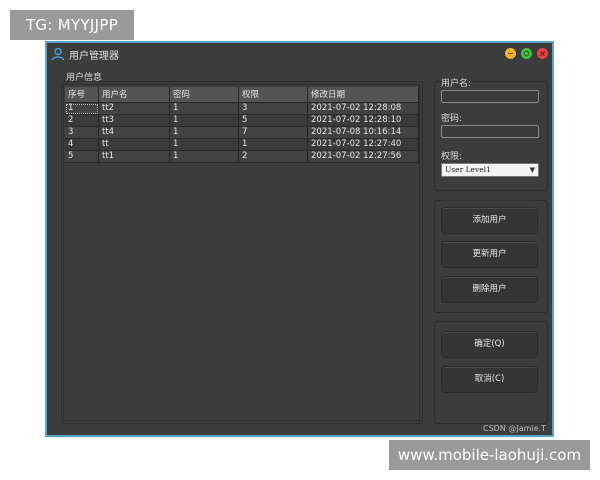 This screenshot has height=480, width=600. What do you see at coordinates (134, 133) in the screenshot?
I see `cell-username: tt4` at bounding box center [134, 133].